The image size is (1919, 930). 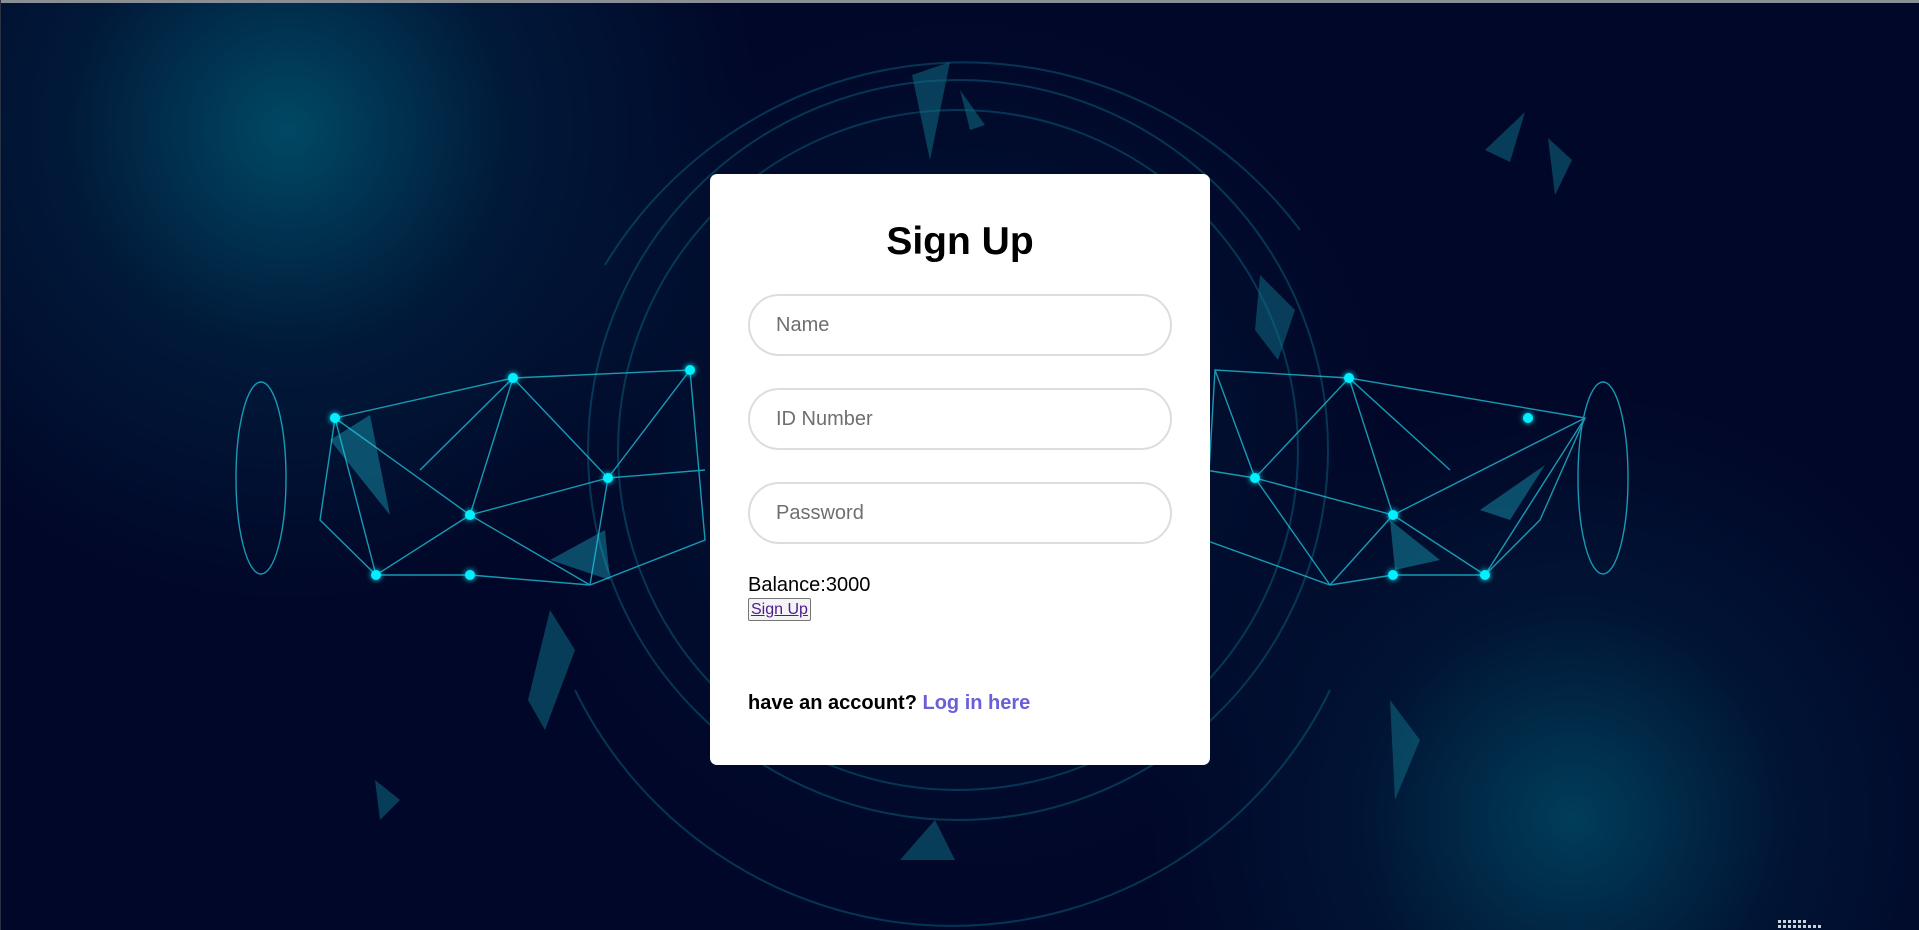 I want to click on id-number-input, so click(x=960, y=419).